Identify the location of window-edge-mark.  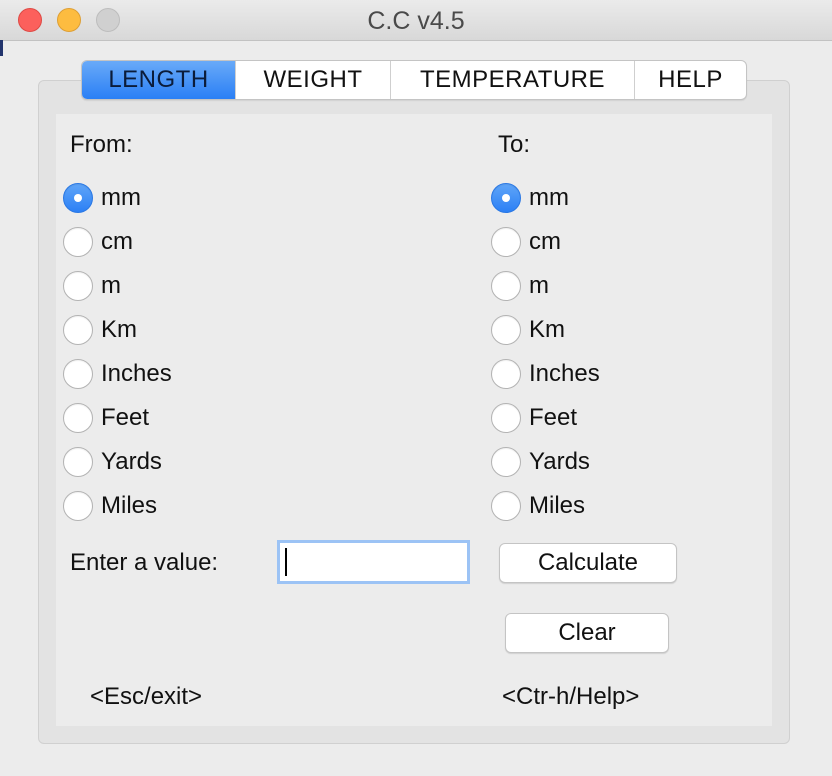
(1, 48).